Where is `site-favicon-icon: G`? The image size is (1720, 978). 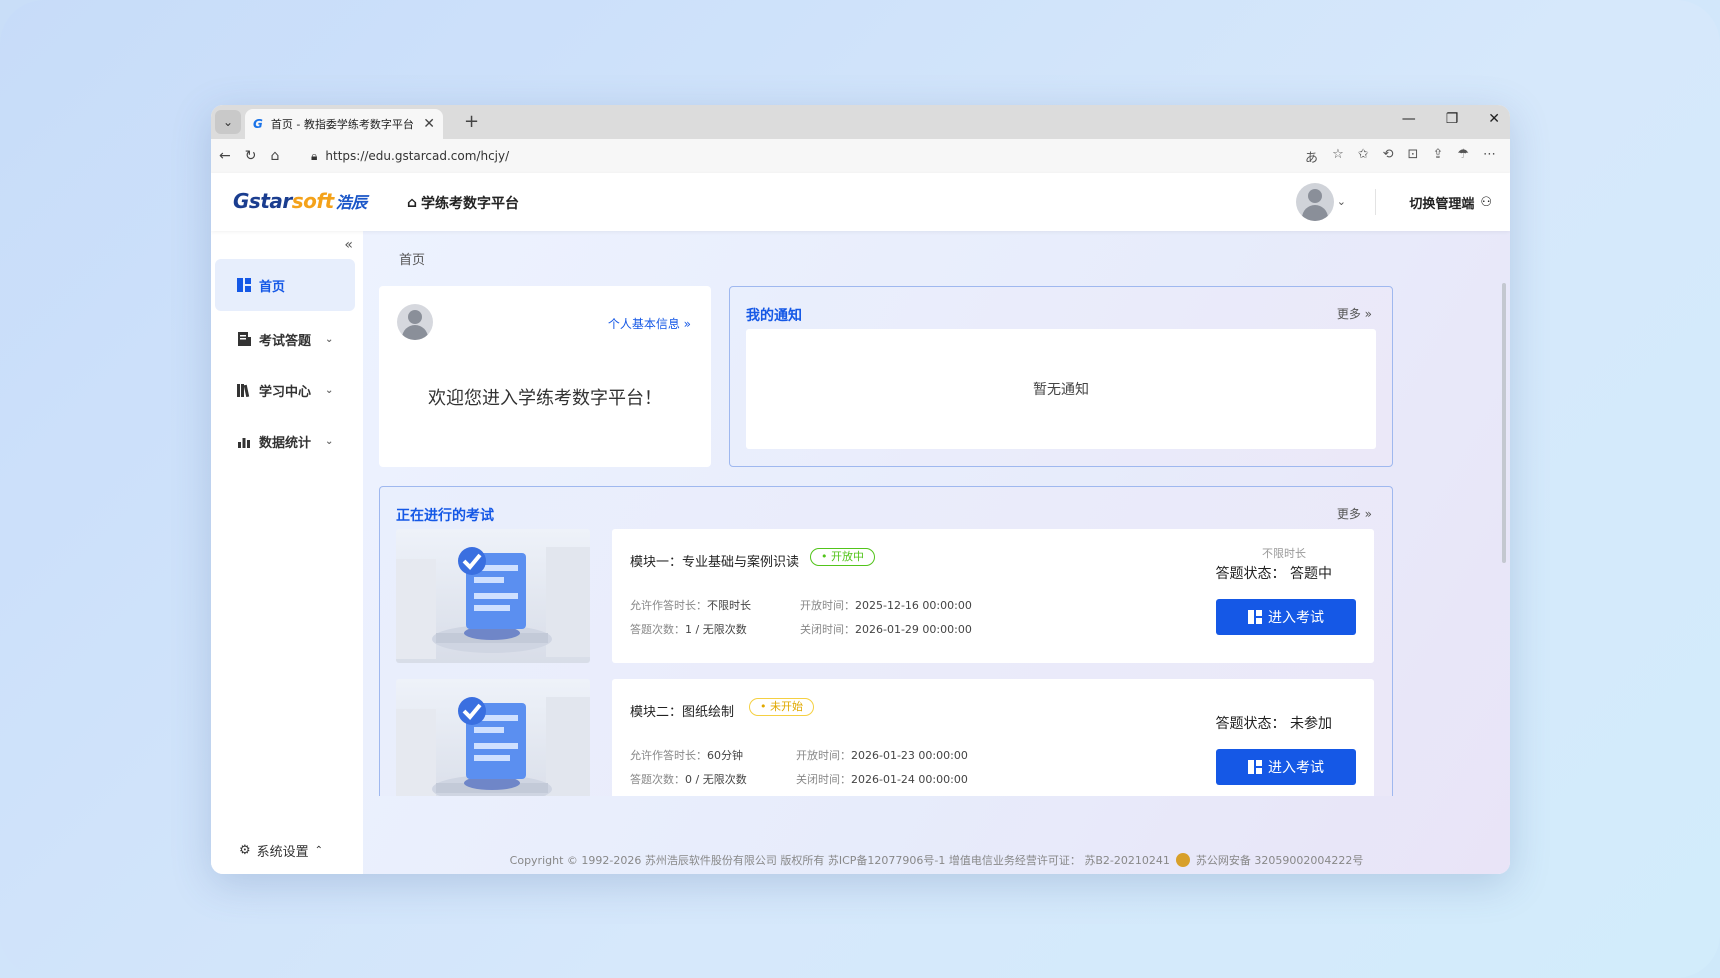
site-favicon-icon: G is located at coordinates (258, 124).